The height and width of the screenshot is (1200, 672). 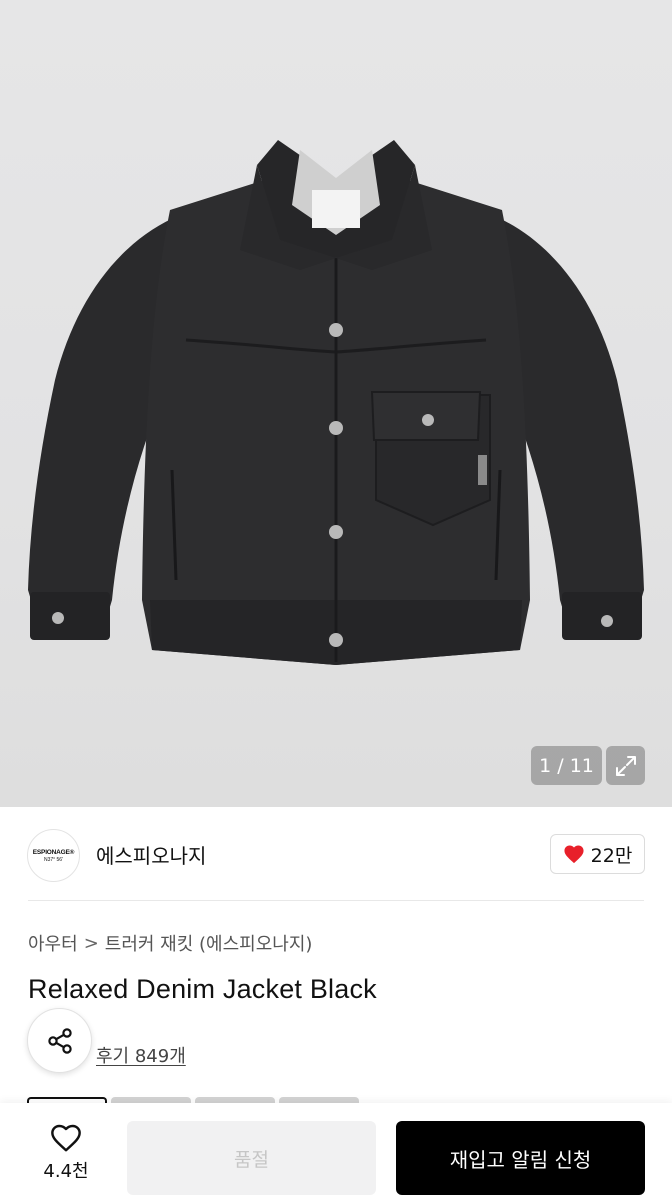 I want to click on breadcrumb-subcategory: 트러커 재킷 (에스피오나지), so click(x=209, y=943).